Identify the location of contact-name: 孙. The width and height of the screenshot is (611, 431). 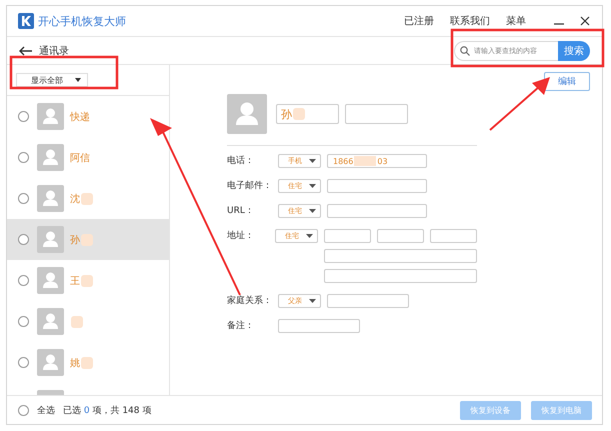
(75, 240).